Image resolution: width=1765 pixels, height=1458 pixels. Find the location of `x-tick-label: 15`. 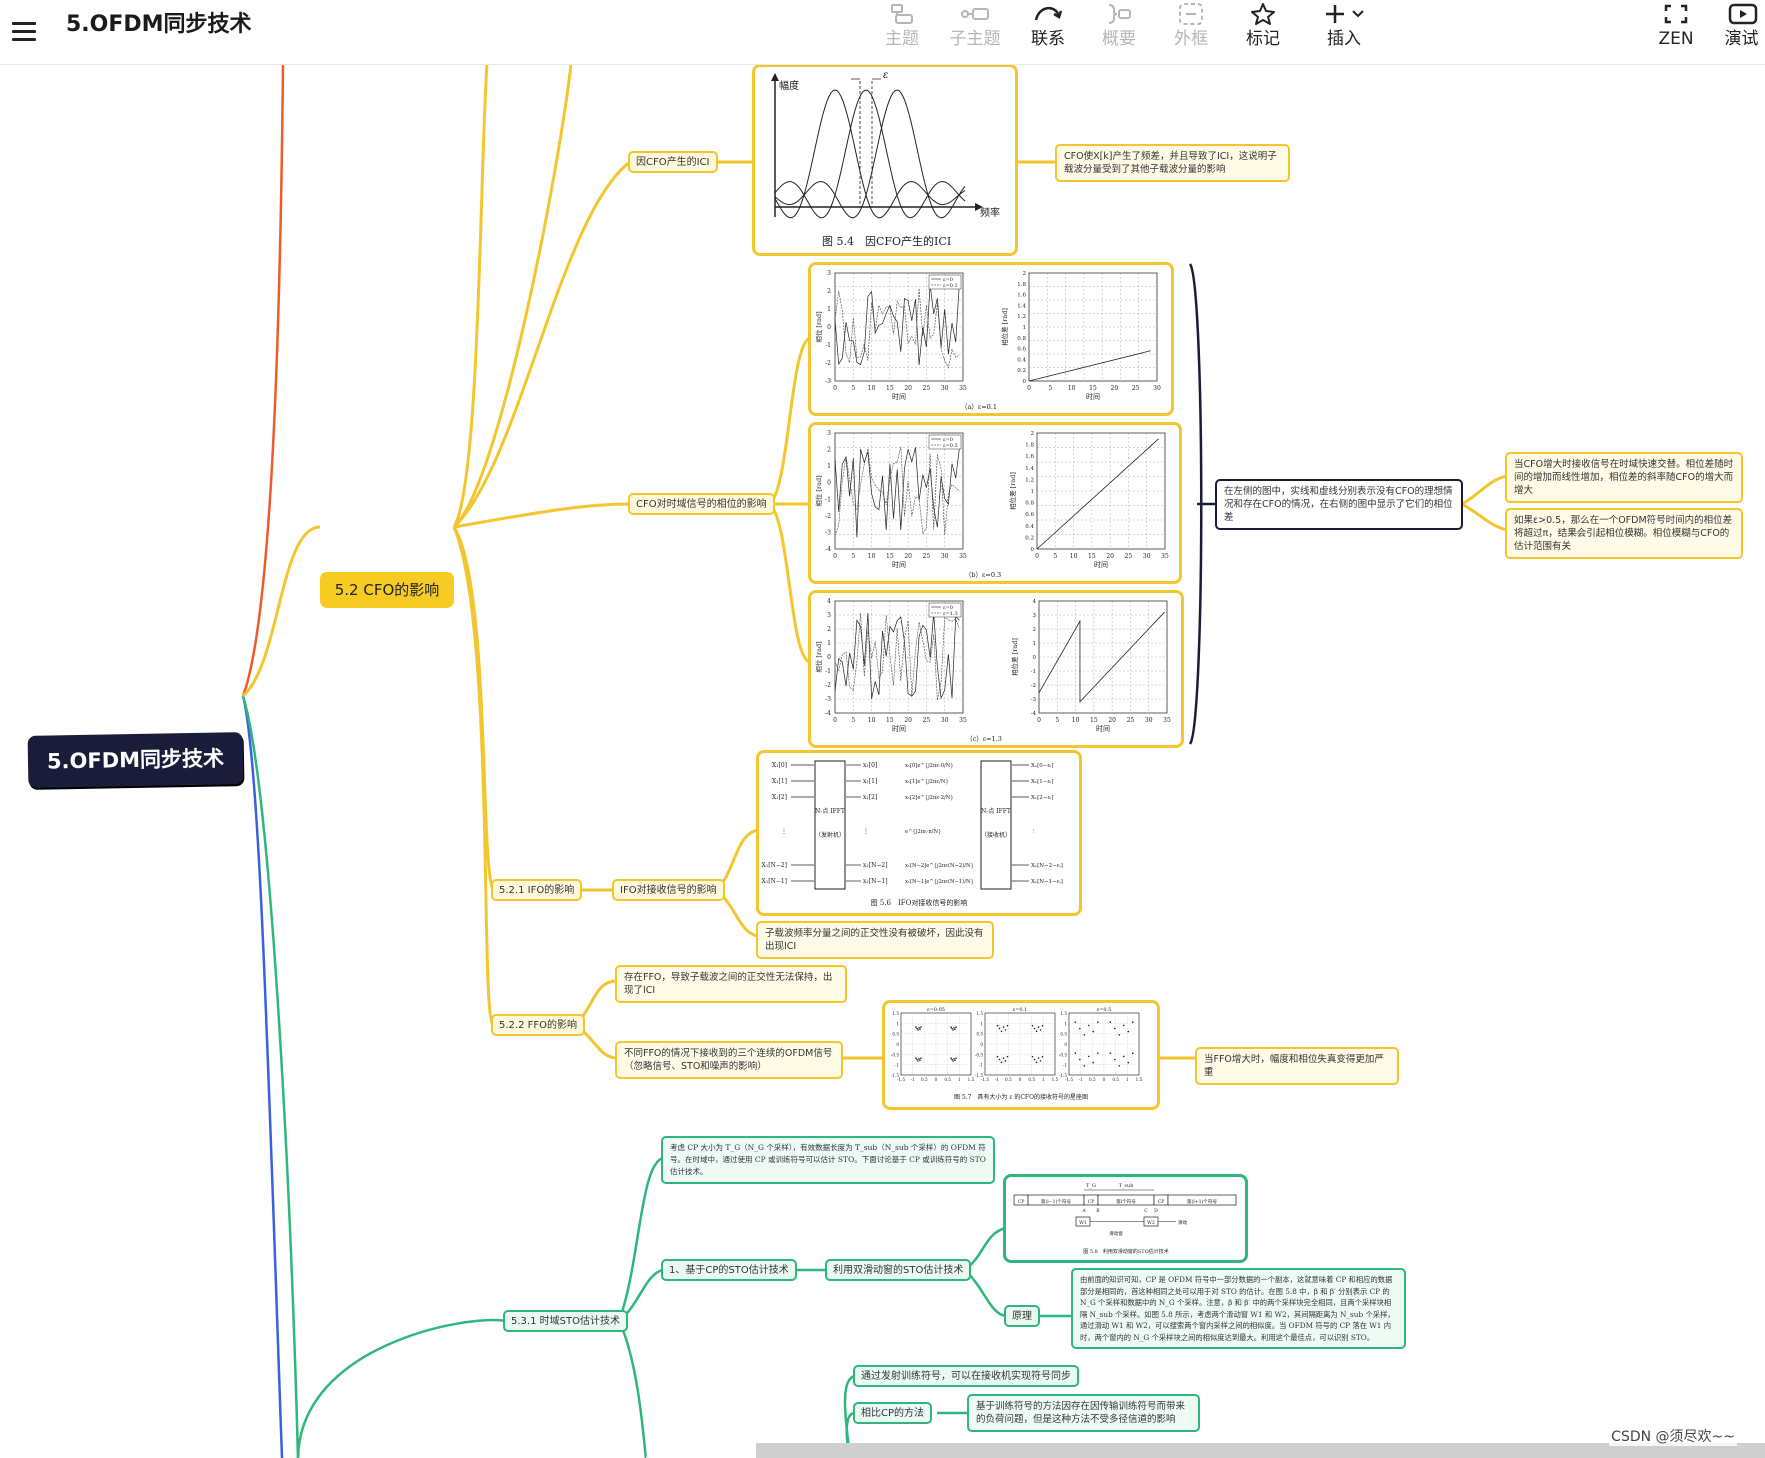

x-tick-label: 15 is located at coordinates (890, 556).